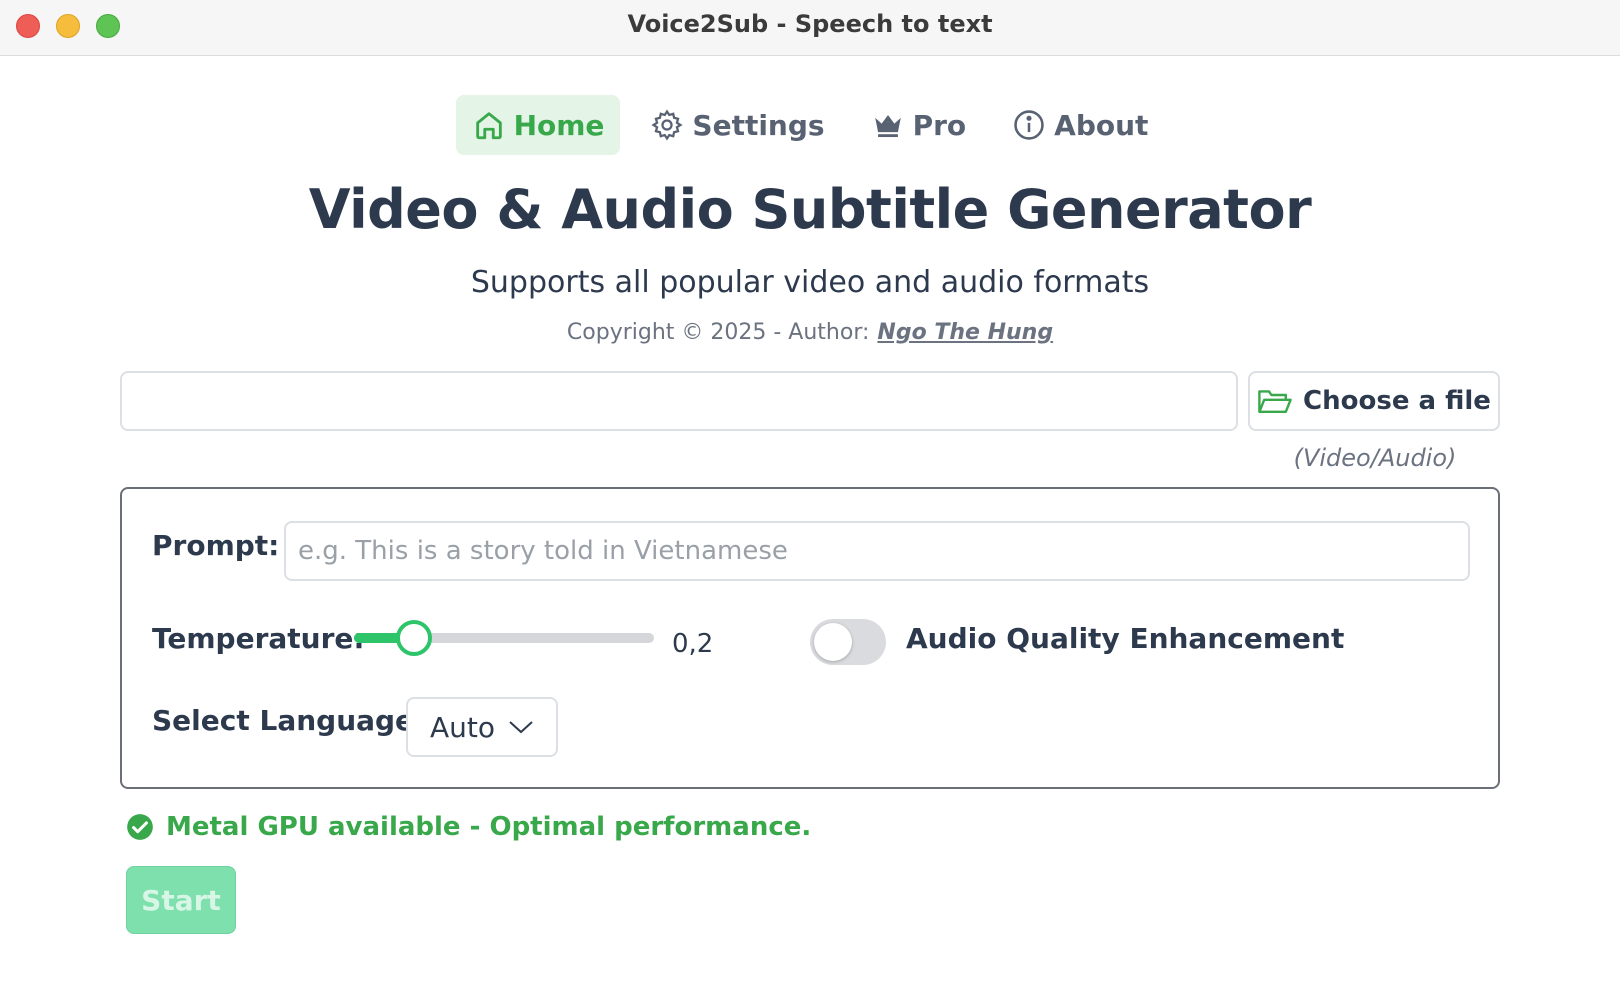 Image resolution: width=1620 pixels, height=990 pixels. What do you see at coordinates (833, 642) in the screenshot?
I see `toggle-knob` at bounding box center [833, 642].